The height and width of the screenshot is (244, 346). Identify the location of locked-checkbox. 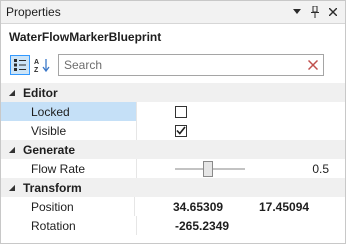
(181, 111).